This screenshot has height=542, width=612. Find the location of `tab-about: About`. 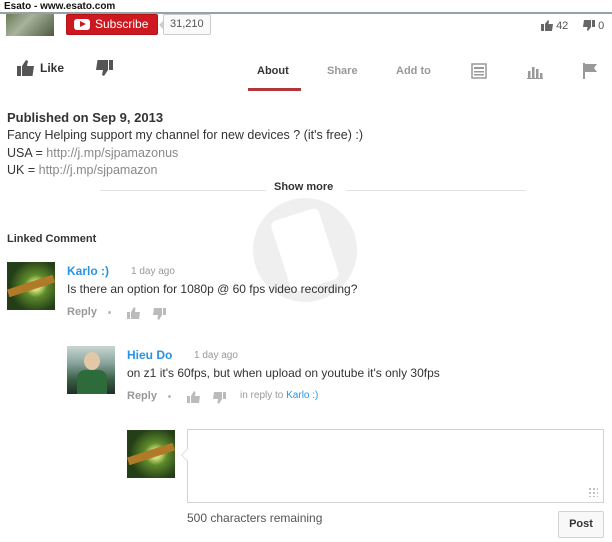

tab-about: About is located at coordinates (273, 71).